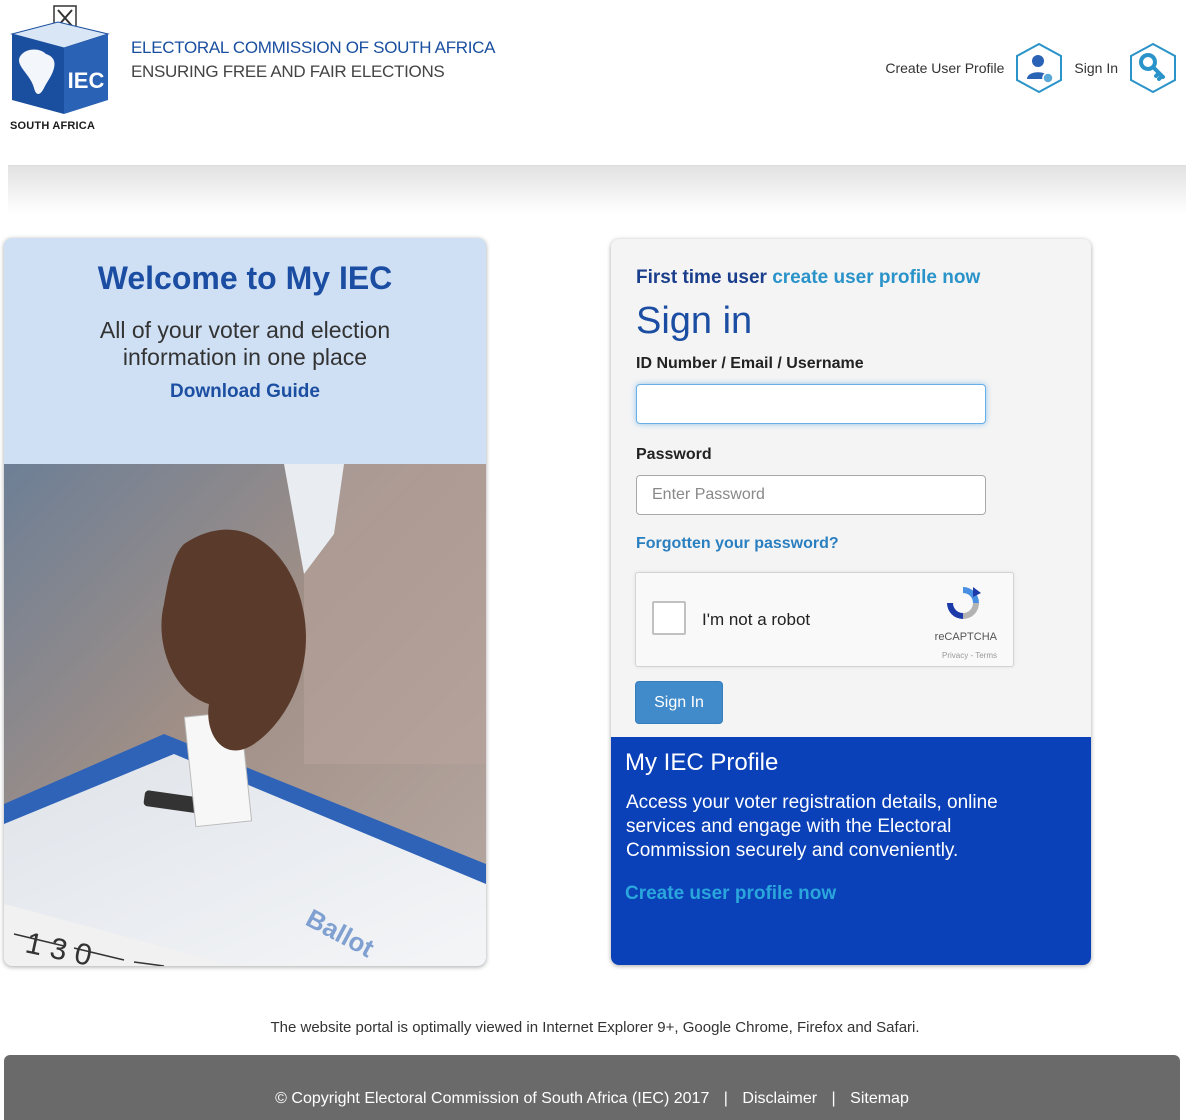  I want to click on org-tagline: ENSURING FREE AND FAIR ELECTIONS, so click(288, 71).